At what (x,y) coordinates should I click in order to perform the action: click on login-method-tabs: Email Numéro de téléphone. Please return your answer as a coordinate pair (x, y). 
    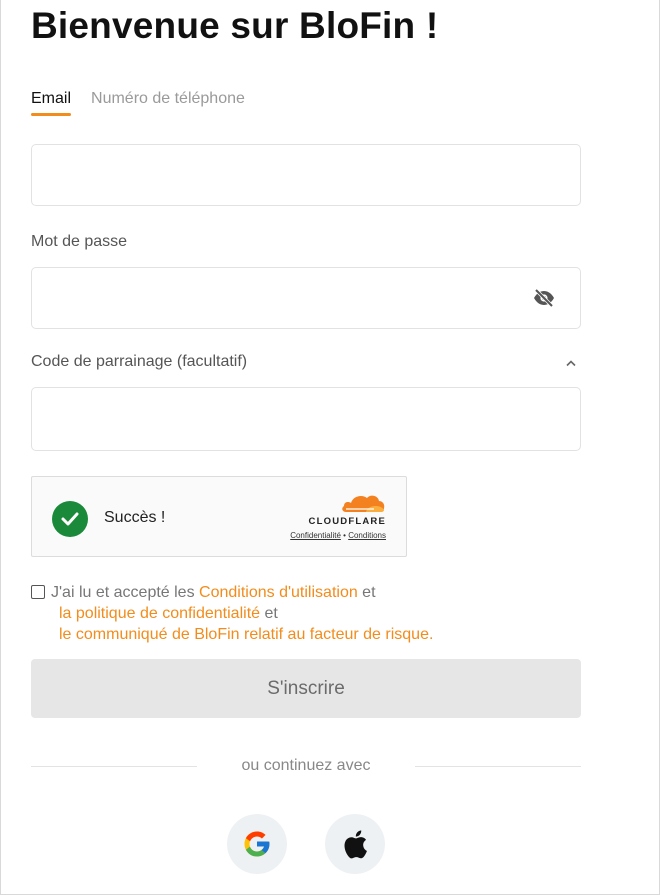
    Looking at the image, I should click on (138, 103).